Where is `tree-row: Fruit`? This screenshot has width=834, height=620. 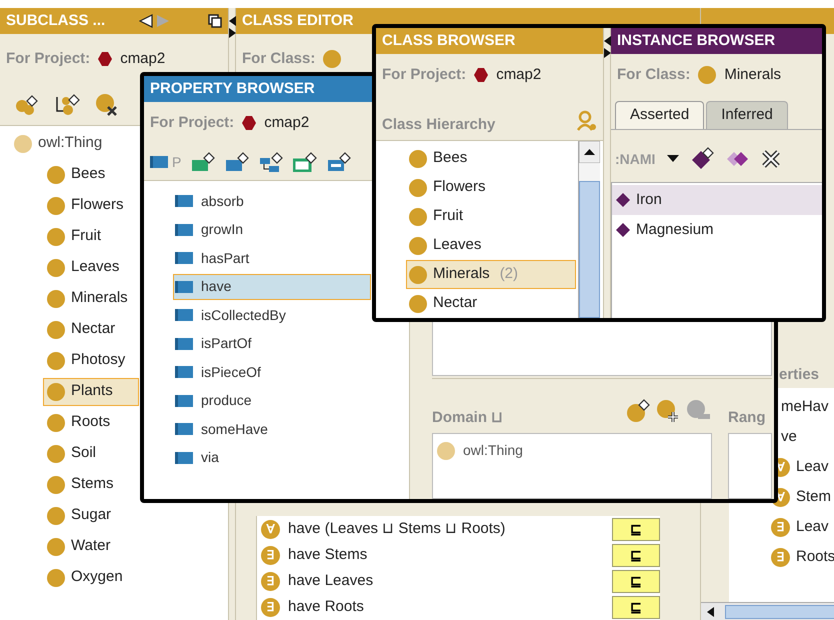 tree-row: Fruit is located at coordinates (91, 236).